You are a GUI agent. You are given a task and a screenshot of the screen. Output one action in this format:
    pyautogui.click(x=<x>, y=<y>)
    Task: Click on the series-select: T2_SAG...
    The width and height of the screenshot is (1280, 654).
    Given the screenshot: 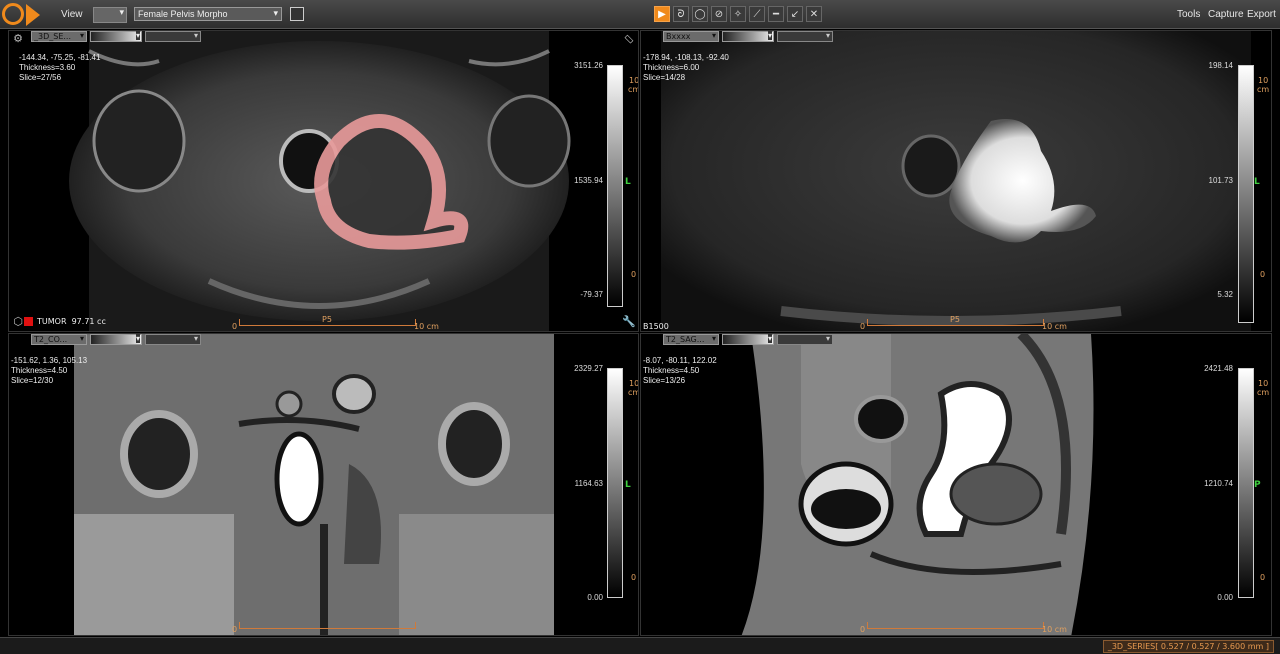 What is the action you would take?
    pyautogui.click(x=691, y=339)
    